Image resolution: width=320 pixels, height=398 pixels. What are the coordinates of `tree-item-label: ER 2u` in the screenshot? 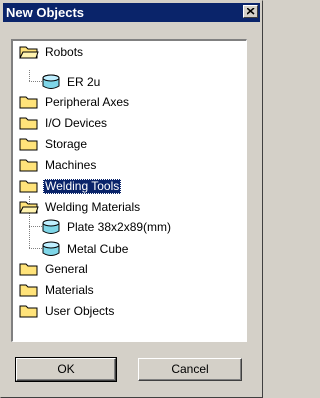 It's located at (84, 81).